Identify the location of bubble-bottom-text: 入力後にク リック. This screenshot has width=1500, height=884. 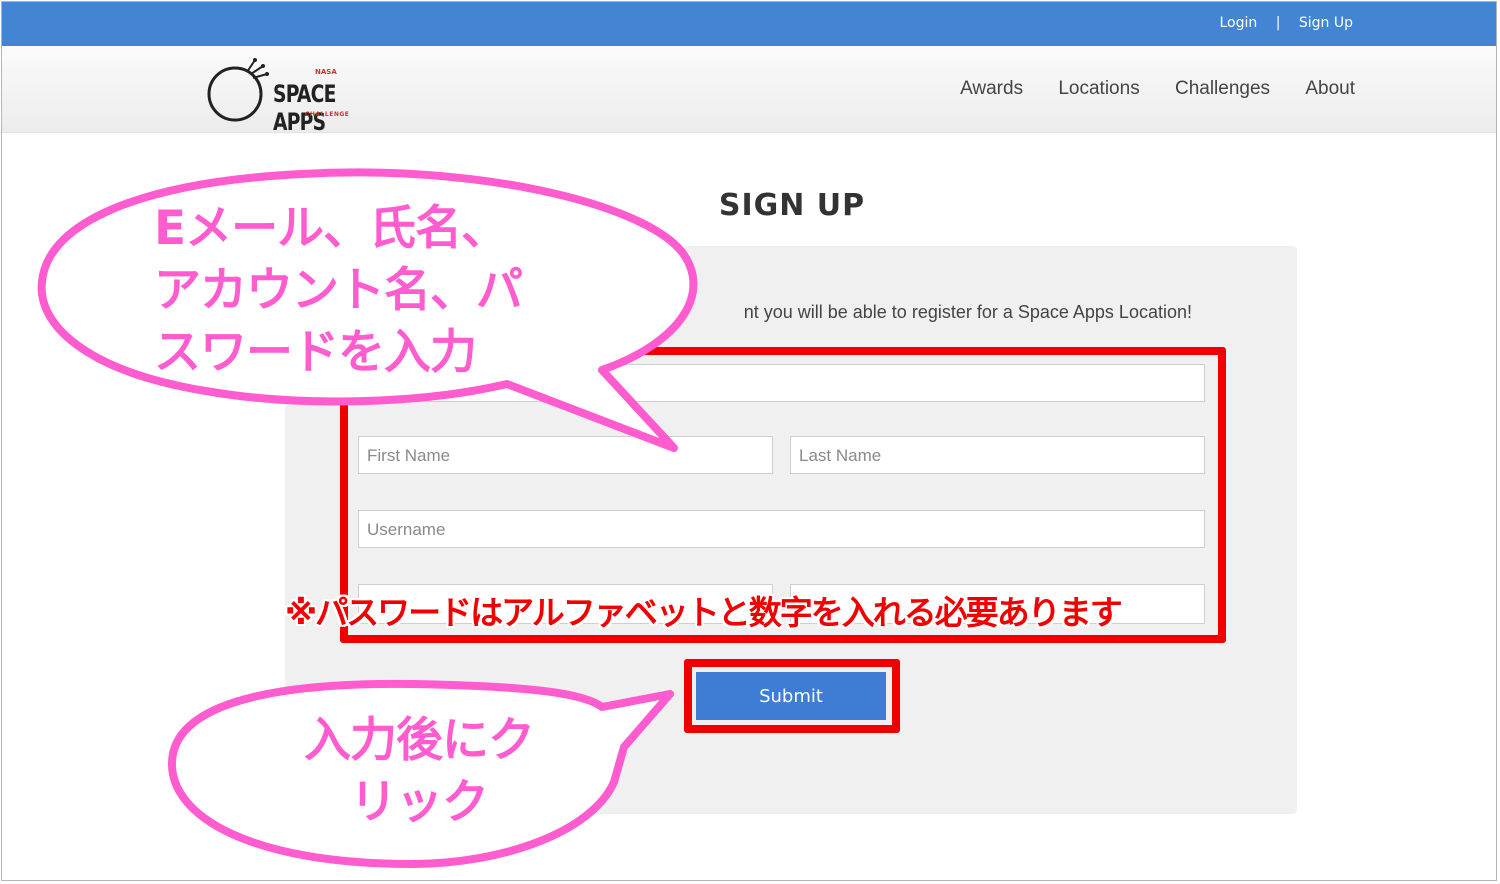
(419, 772).